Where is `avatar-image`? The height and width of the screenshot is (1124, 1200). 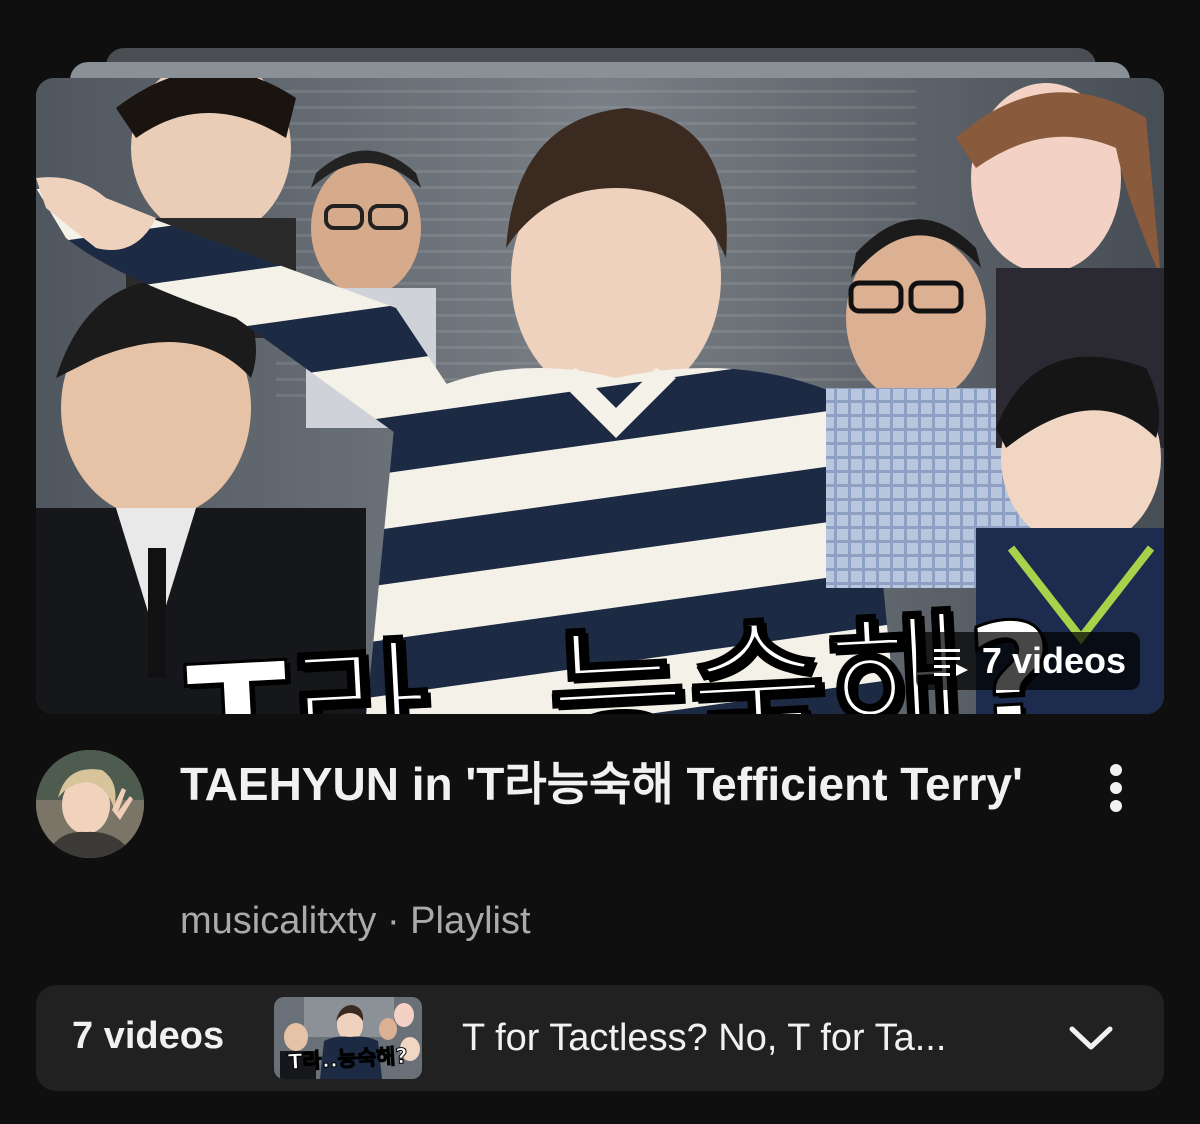
avatar-image is located at coordinates (90, 804).